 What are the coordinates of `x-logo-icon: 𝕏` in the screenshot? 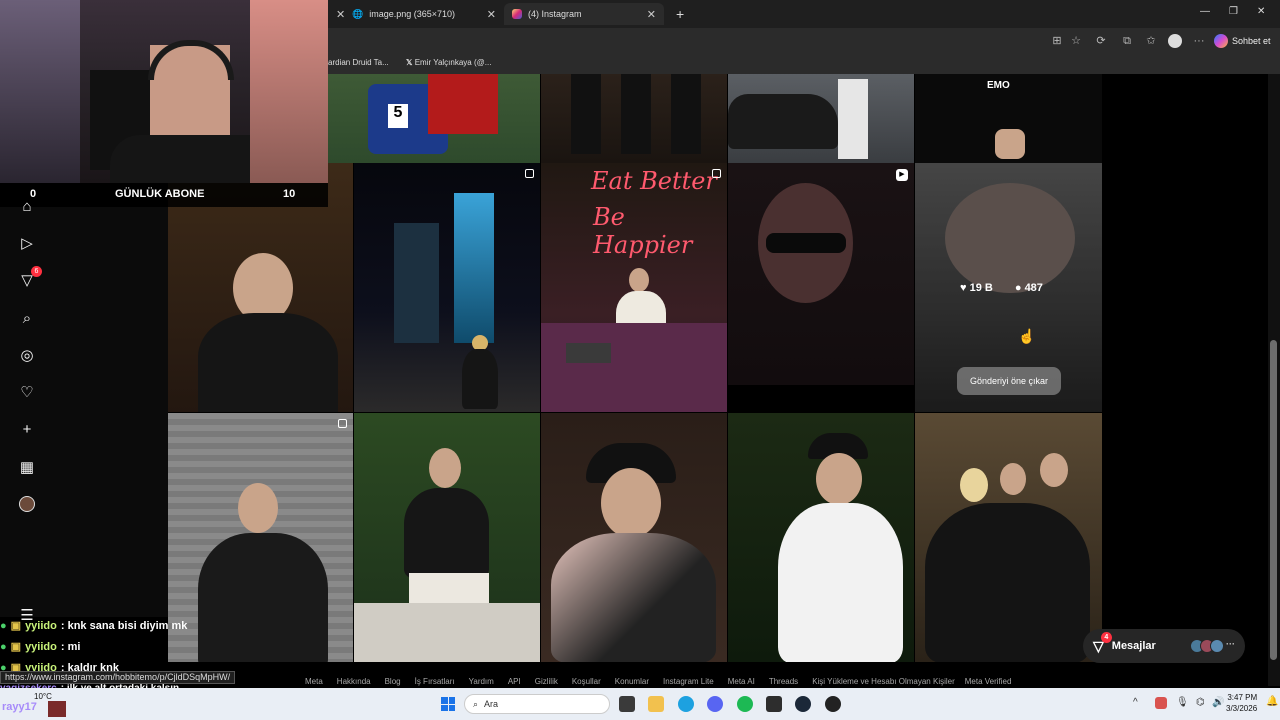 It's located at (409, 62).